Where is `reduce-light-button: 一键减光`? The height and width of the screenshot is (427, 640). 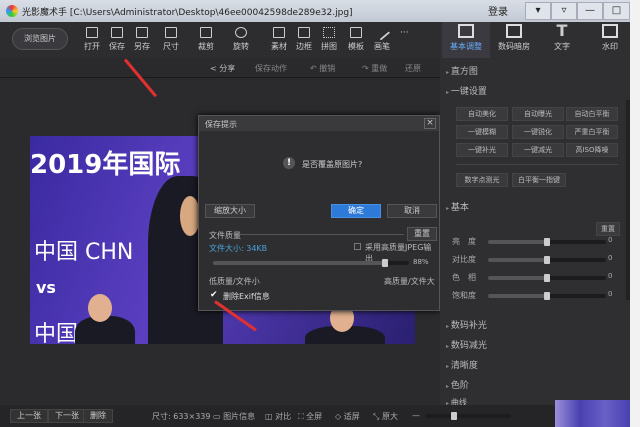 reduce-light-button: 一键减光 is located at coordinates (538, 150).